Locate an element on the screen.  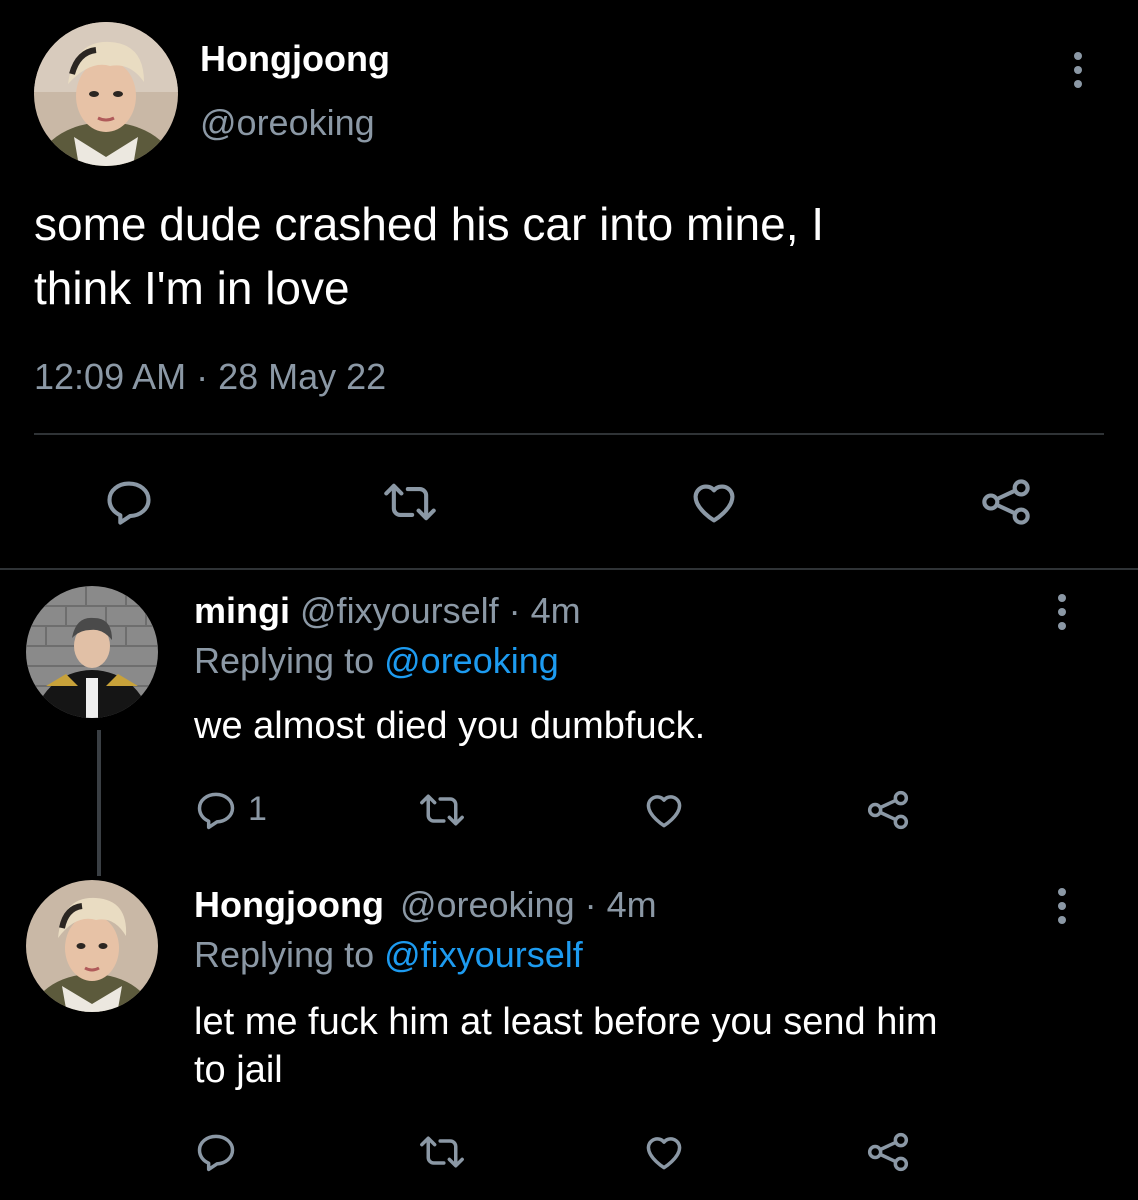
reply-text-line: to jail is located at coordinates (238, 1070).